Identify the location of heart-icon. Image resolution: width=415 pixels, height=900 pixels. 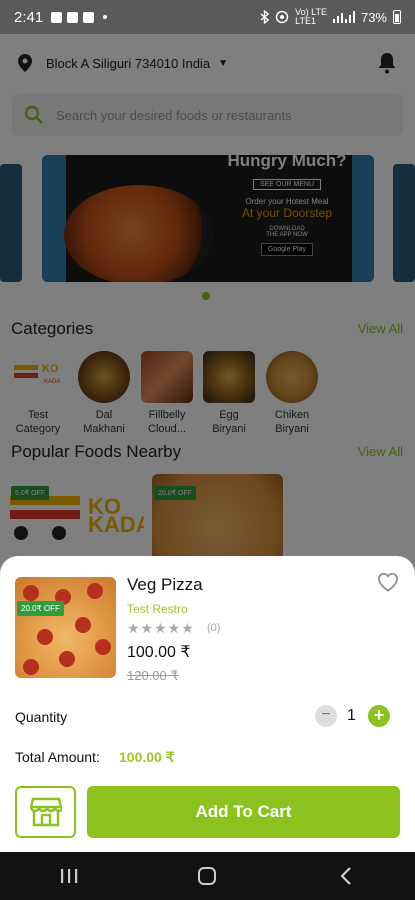
(388, 582).